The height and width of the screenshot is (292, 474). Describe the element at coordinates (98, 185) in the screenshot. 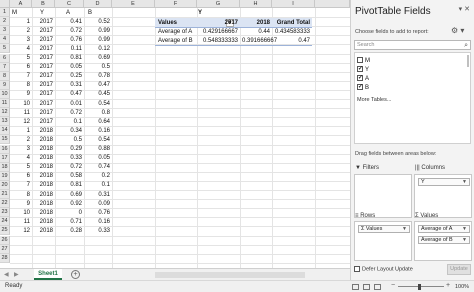

I see `data-cell-b: 0.1` at that location.